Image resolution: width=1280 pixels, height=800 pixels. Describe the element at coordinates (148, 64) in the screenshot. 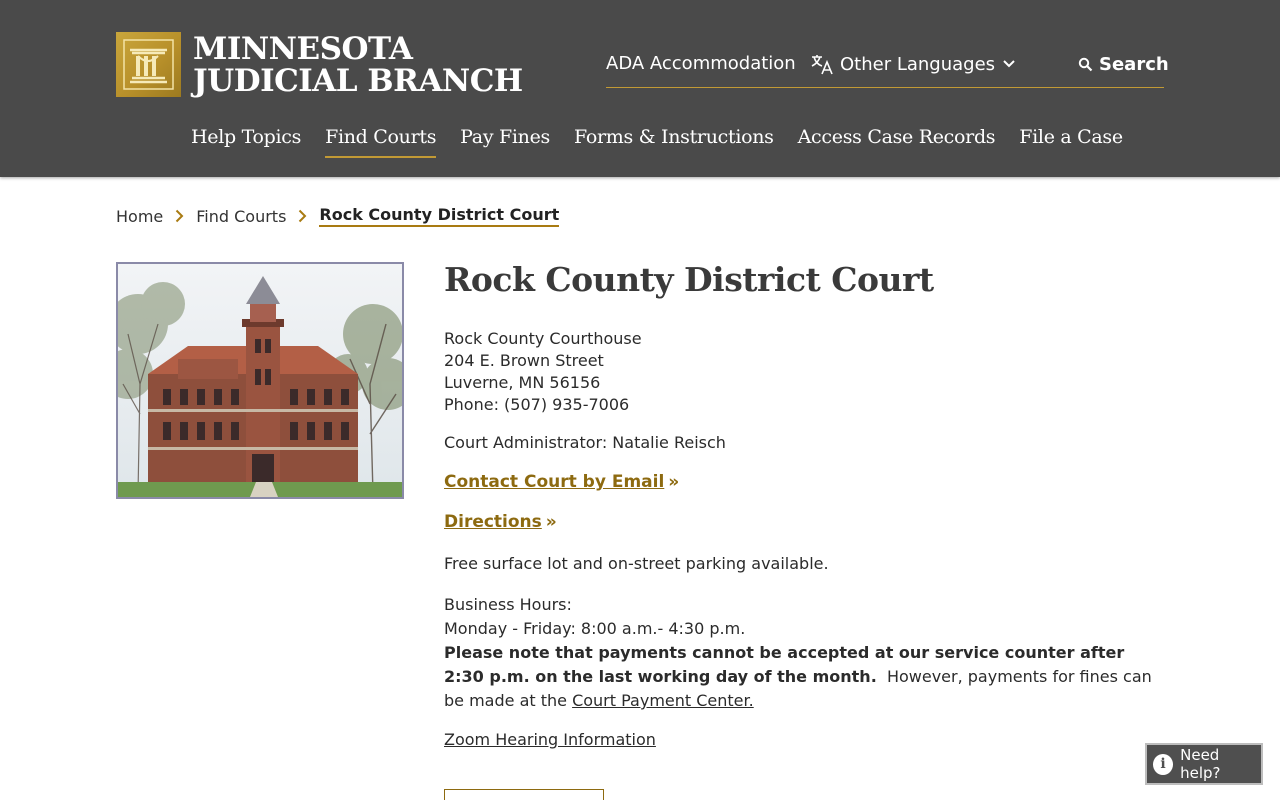

I see `courthouse-logo-icon` at that location.